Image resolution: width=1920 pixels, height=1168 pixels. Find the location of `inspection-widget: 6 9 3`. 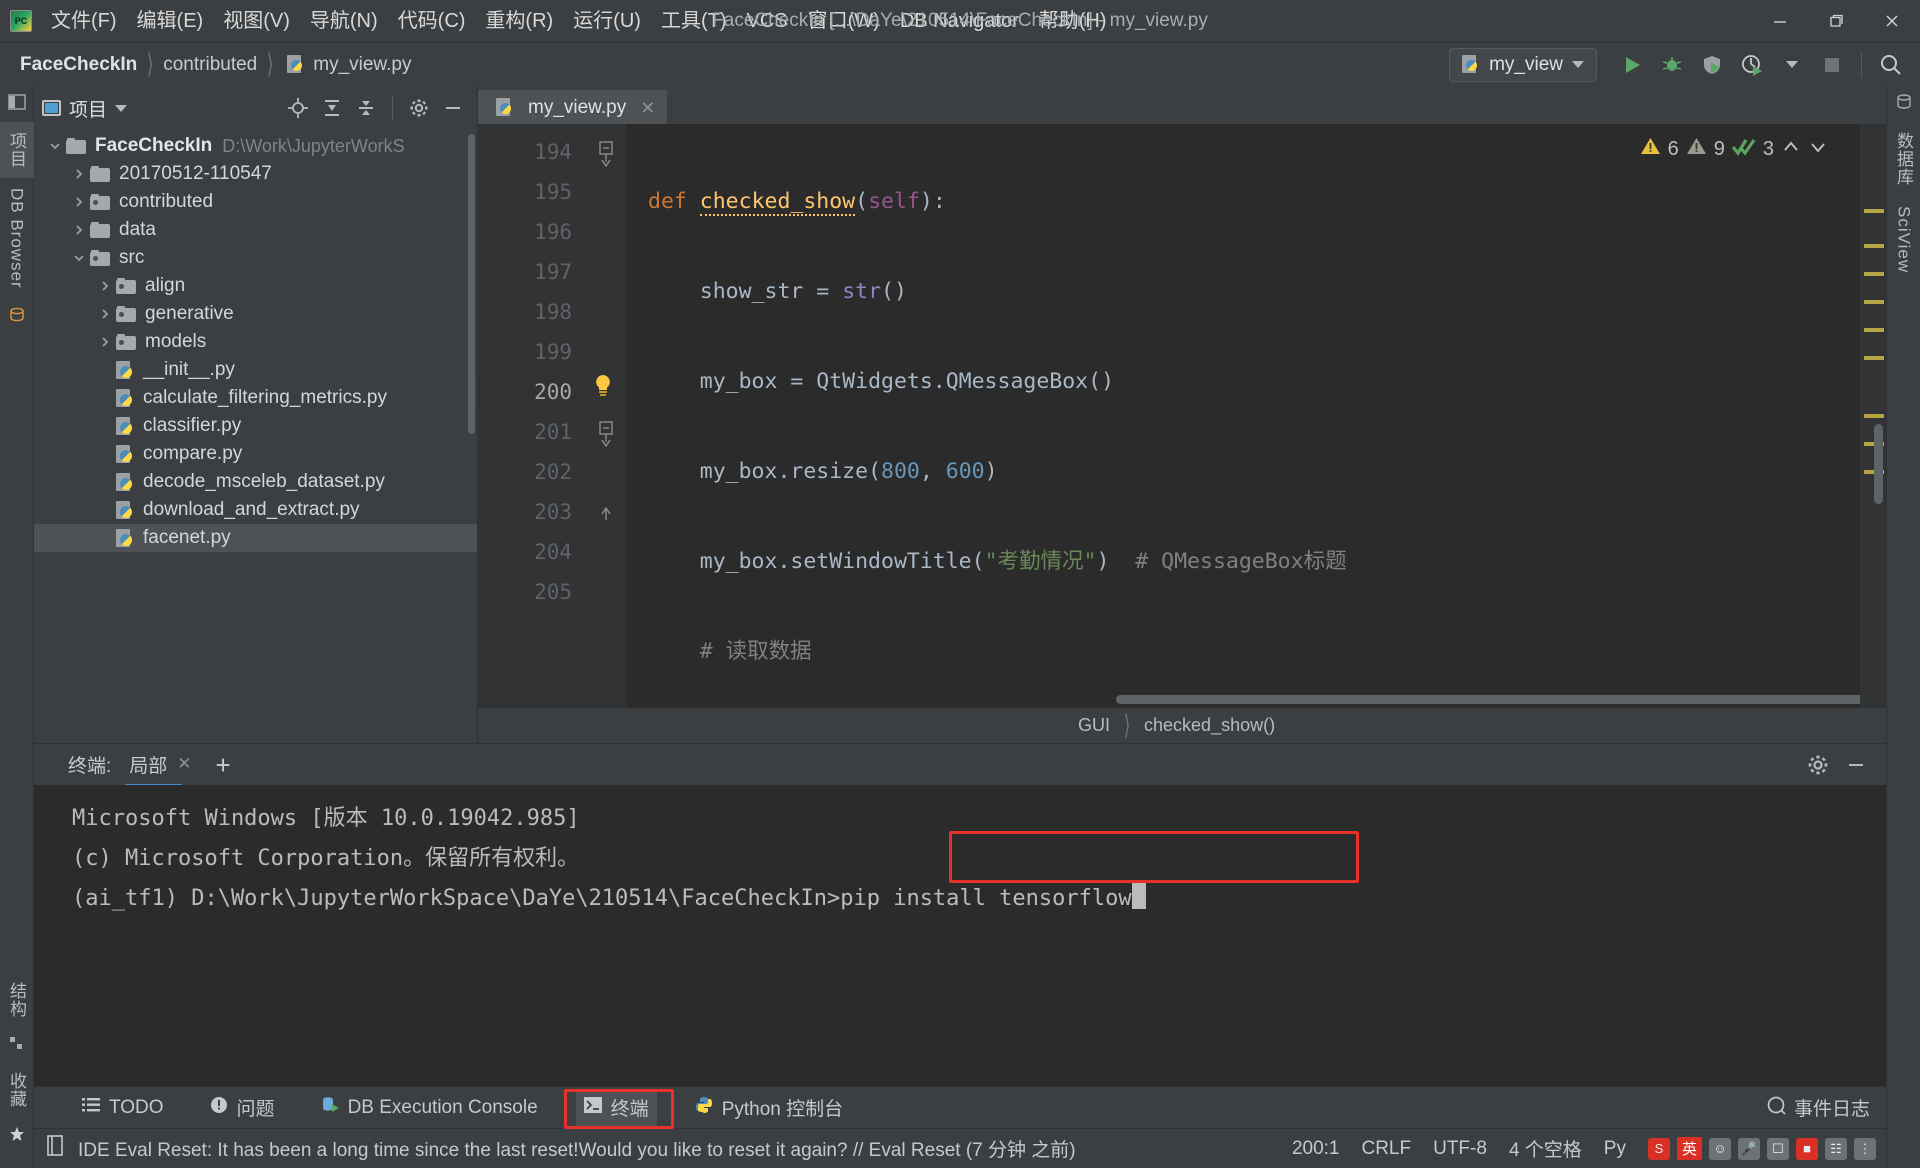

inspection-widget: 6 9 3 is located at coordinates (1734, 149).